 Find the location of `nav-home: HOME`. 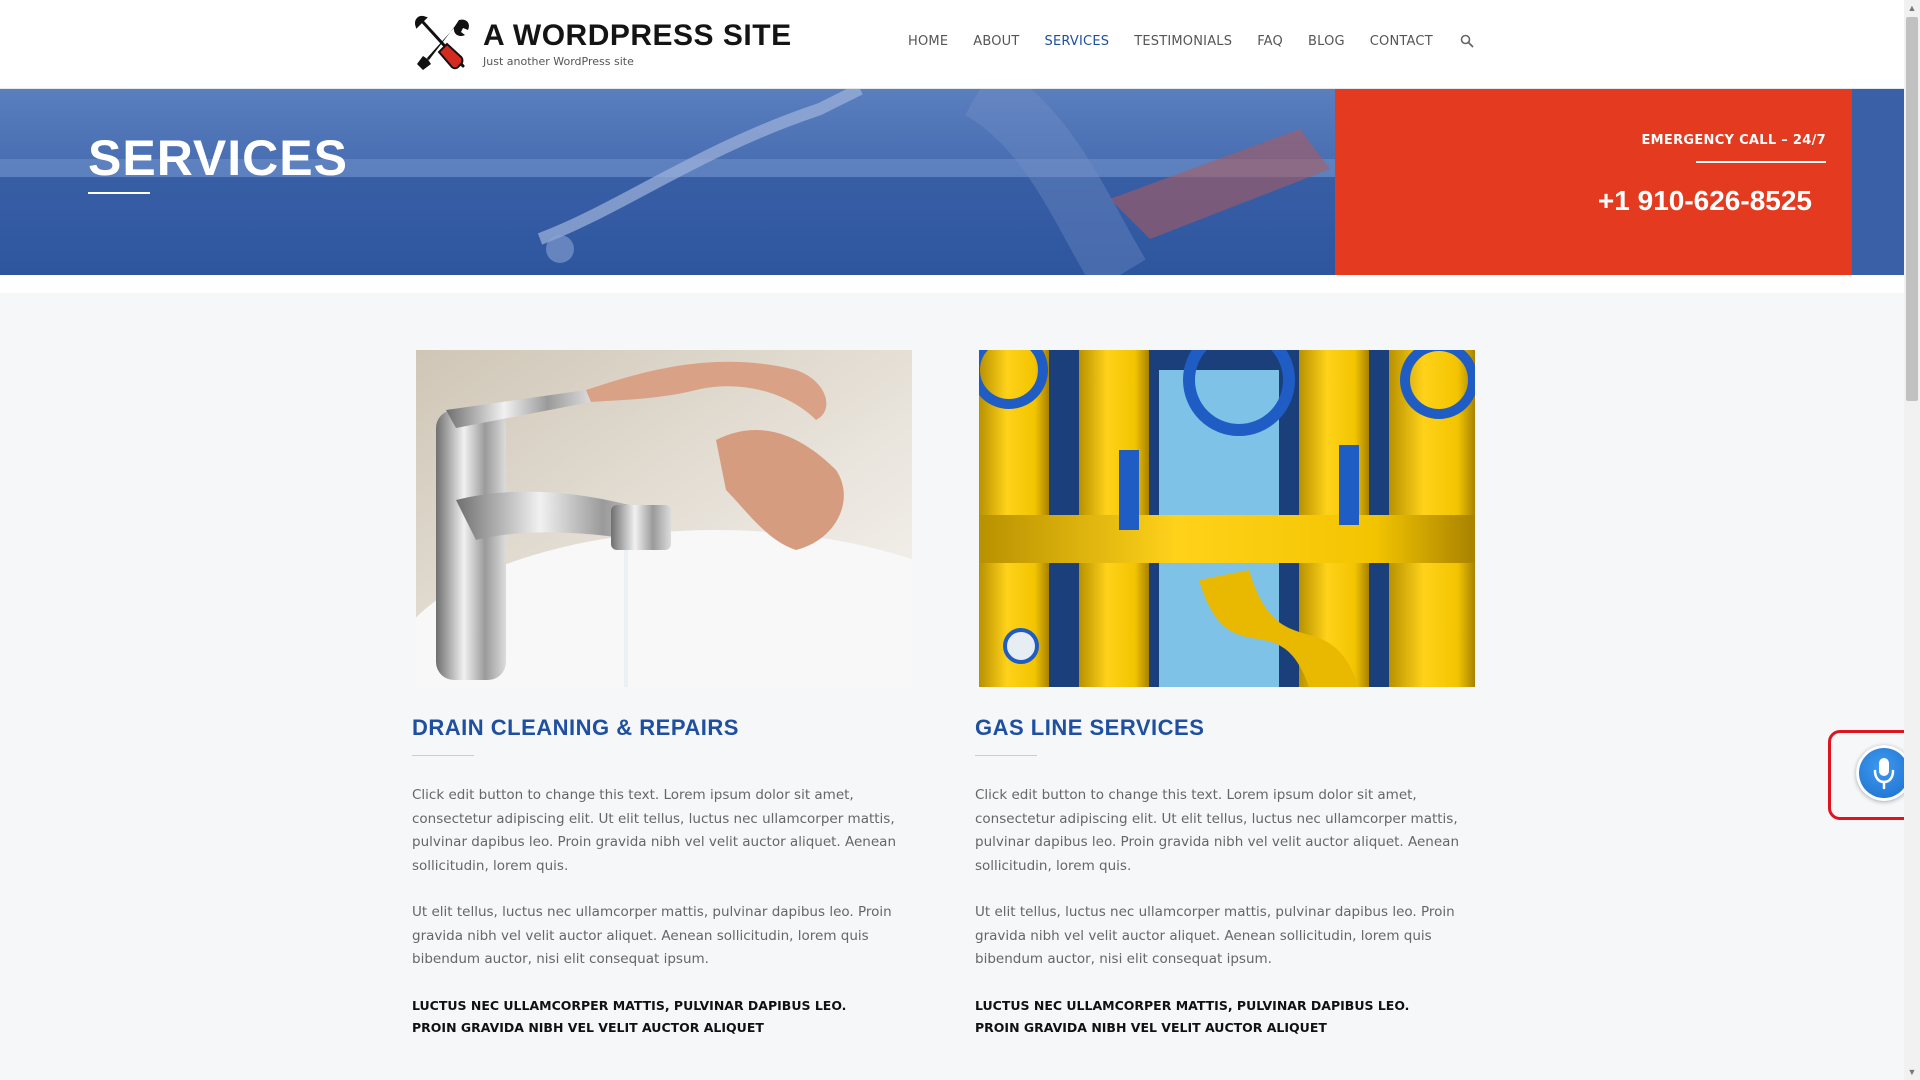

nav-home: HOME is located at coordinates (928, 41).